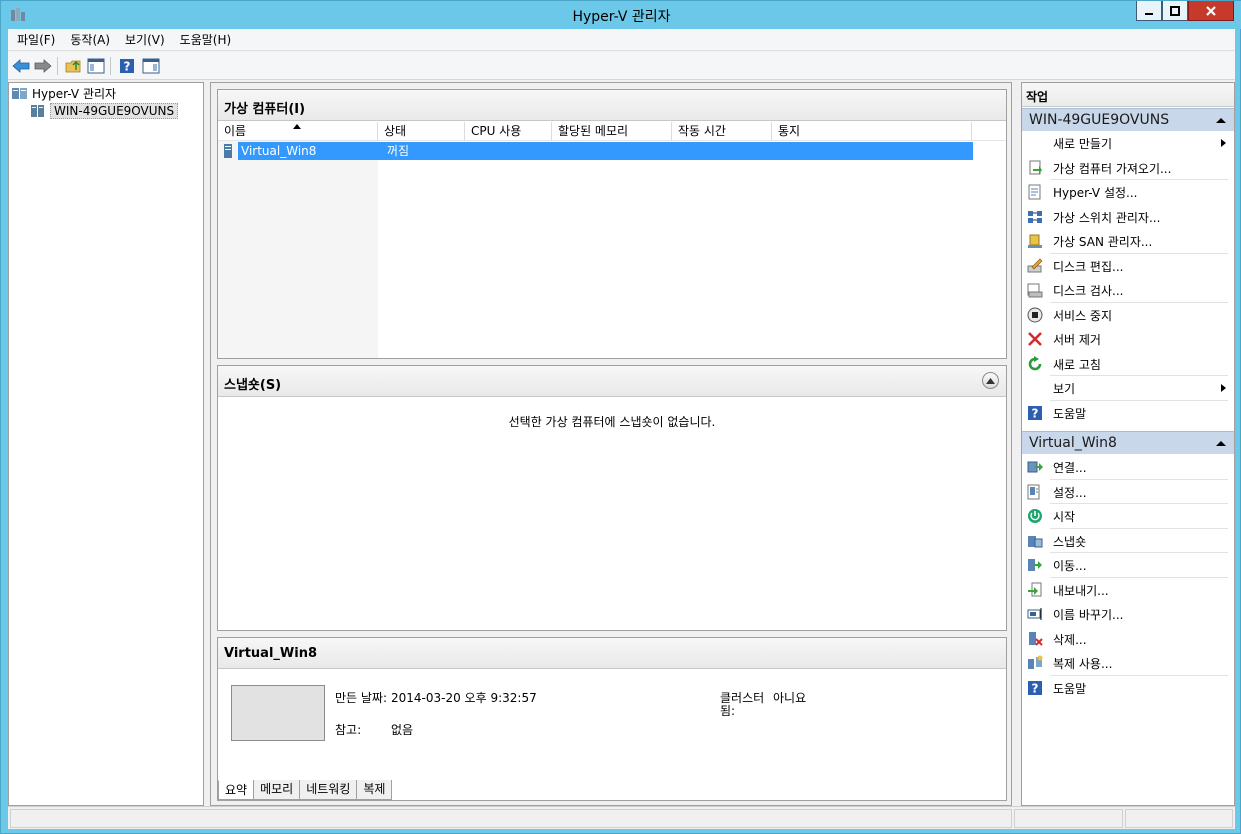 This screenshot has height=834, width=1241. What do you see at coordinates (1128, 315) in the screenshot?
I see `action-item: 서비스 중지` at bounding box center [1128, 315].